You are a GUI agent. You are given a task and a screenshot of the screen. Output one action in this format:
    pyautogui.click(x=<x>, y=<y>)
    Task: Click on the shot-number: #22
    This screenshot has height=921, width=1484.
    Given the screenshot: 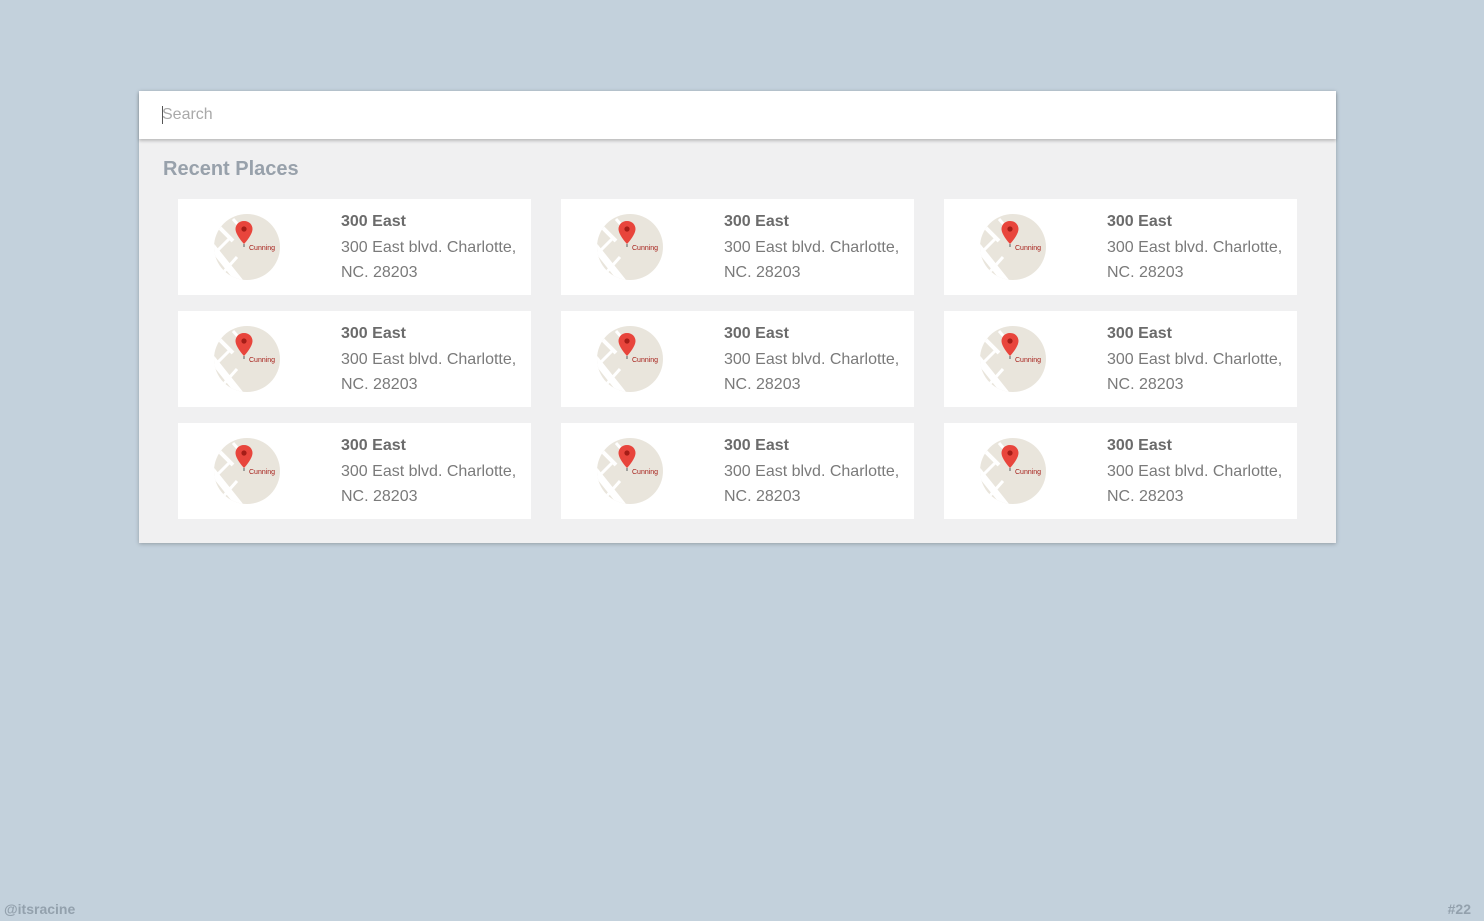 What is the action you would take?
    pyautogui.click(x=1459, y=909)
    